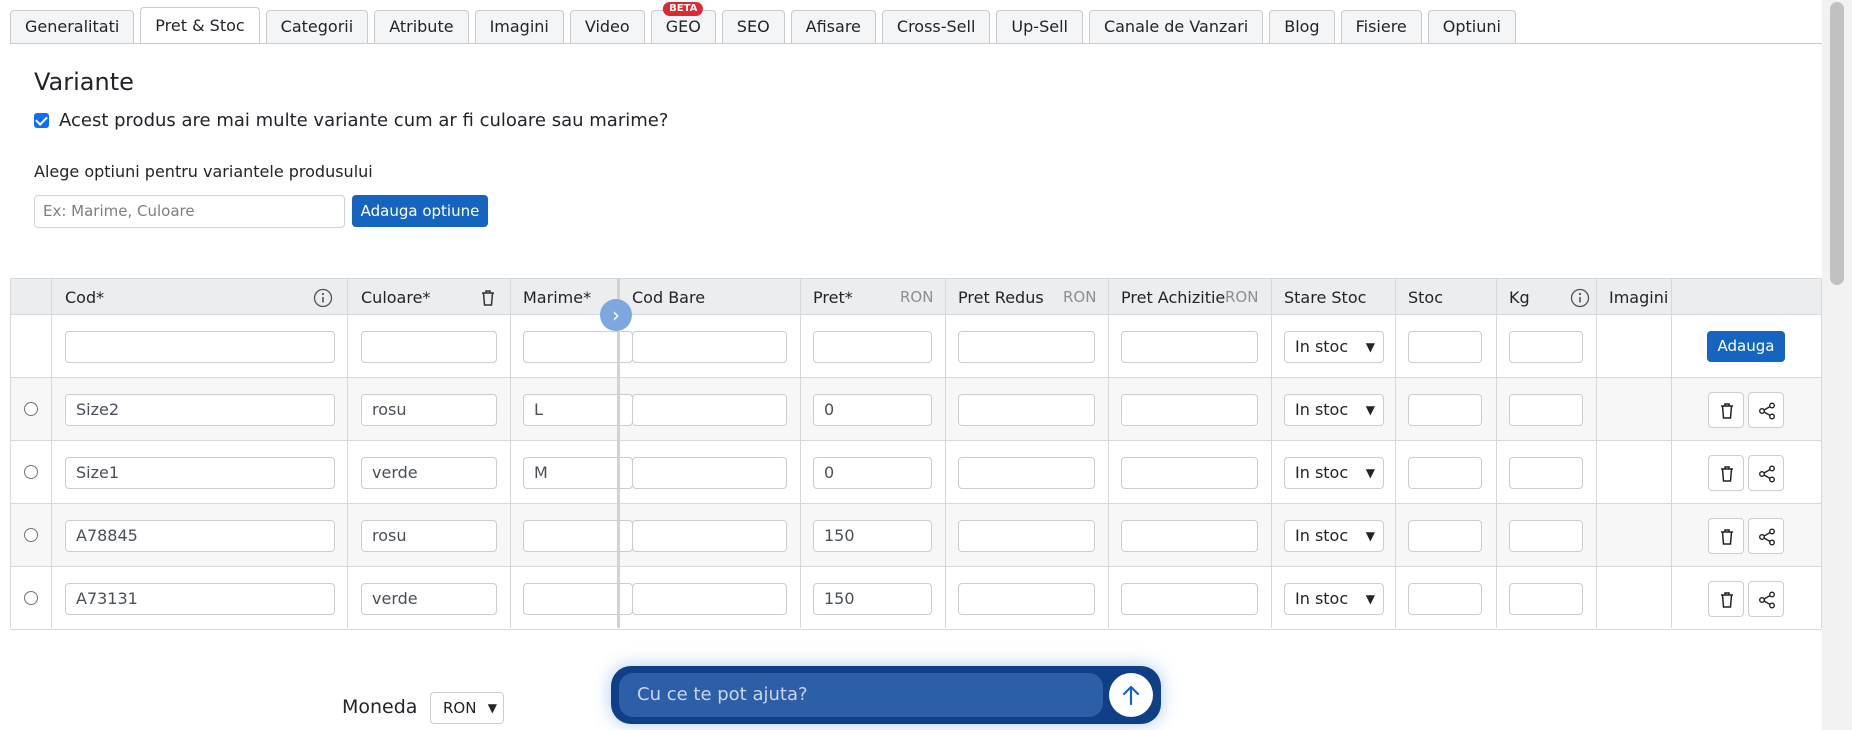 This screenshot has width=1852, height=730. I want to click on tab-blog: Blog, so click(1302, 27).